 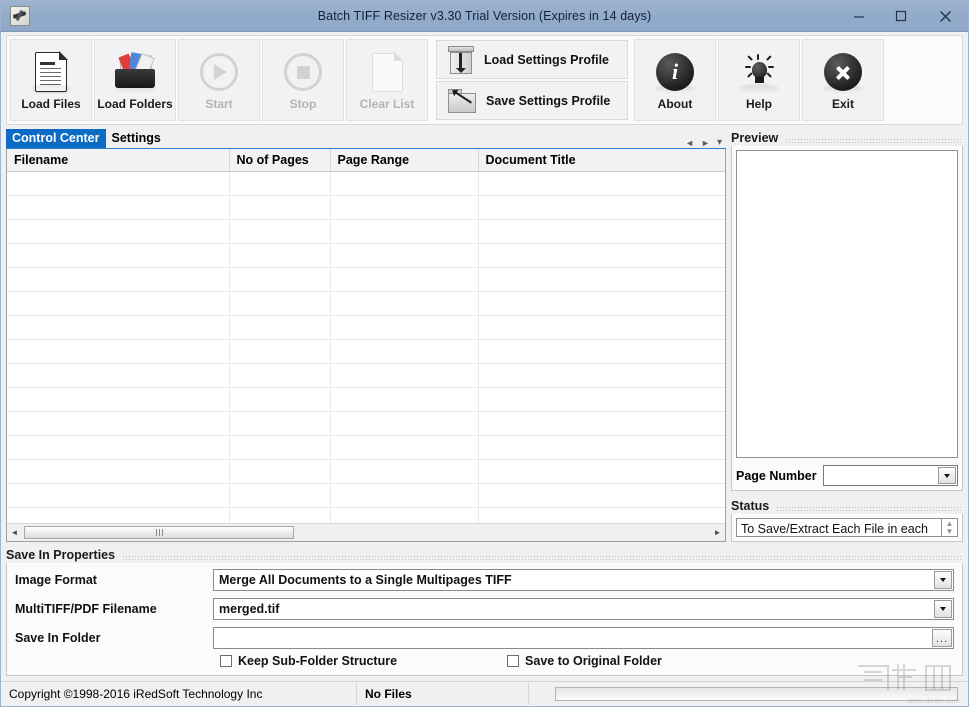 What do you see at coordinates (950, 532) in the screenshot?
I see `scroll-down-icon: ▼` at bounding box center [950, 532].